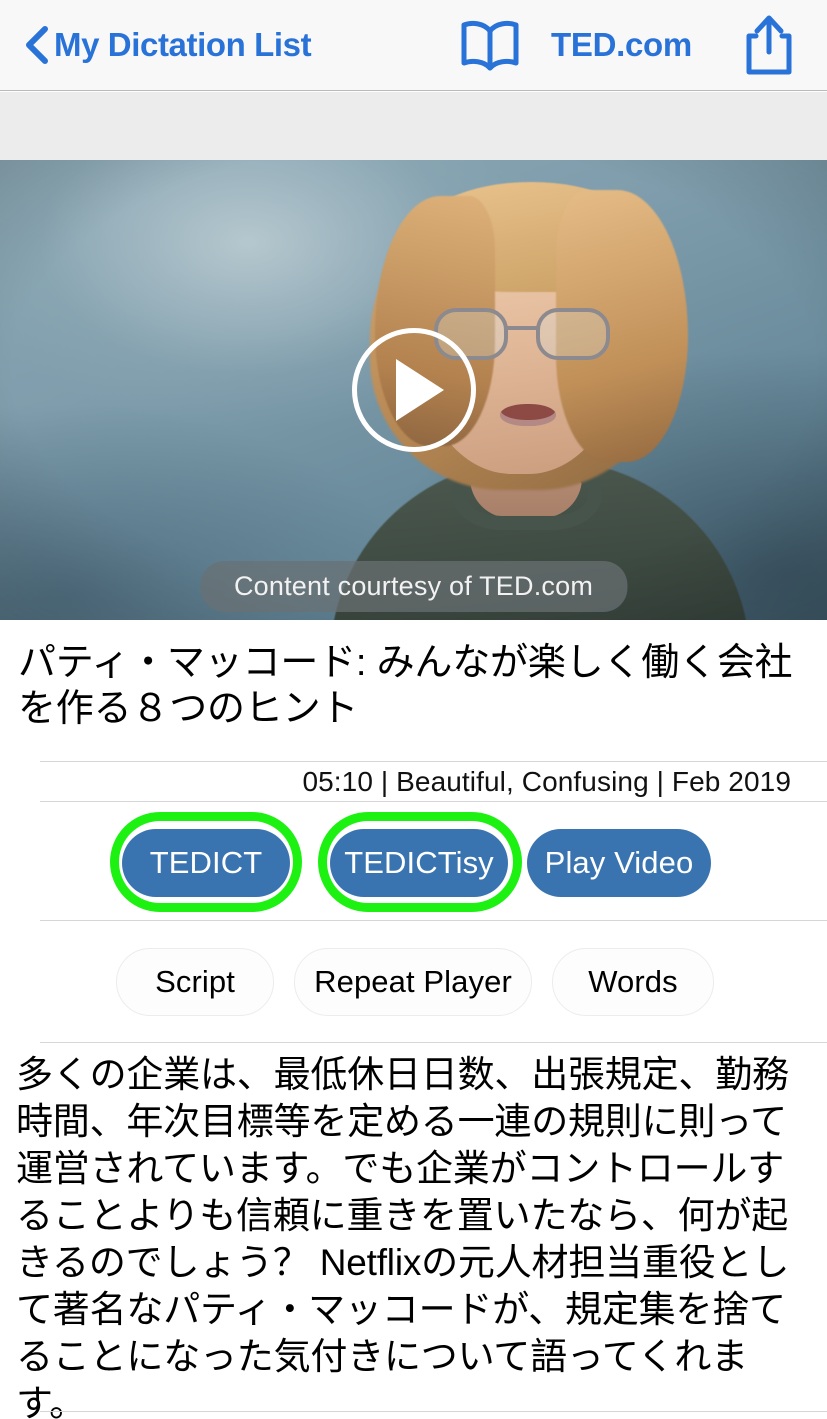 The height and width of the screenshot is (1419, 827). Describe the element at coordinates (413, 586) in the screenshot. I see `courtesy-caption: Content courtesy of TED.com` at that location.